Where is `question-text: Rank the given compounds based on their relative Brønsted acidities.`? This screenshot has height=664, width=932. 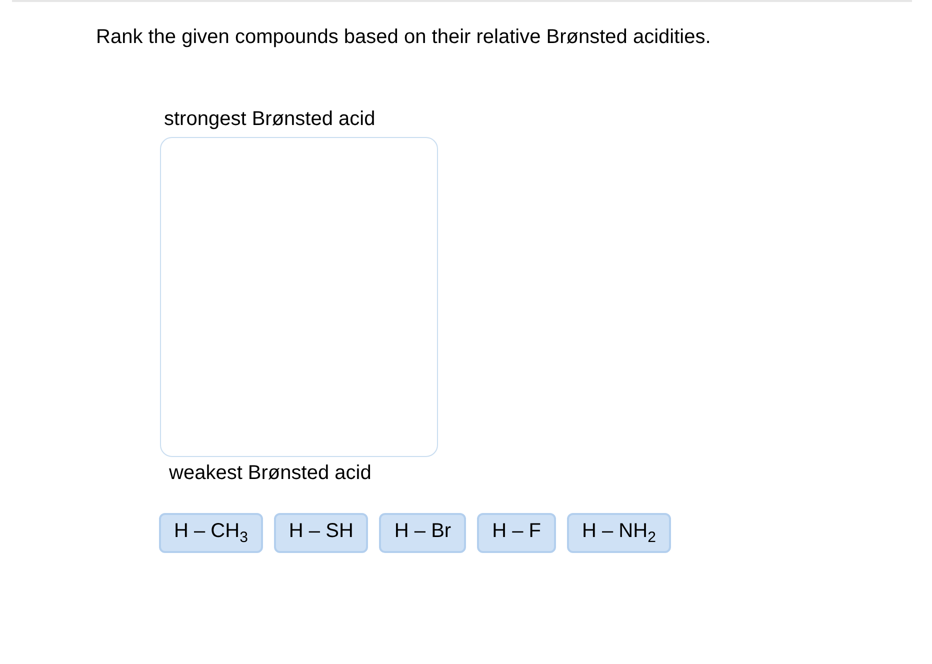 question-text: Rank the given compounds based on their relative Brønsted acidities. is located at coordinates (403, 37).